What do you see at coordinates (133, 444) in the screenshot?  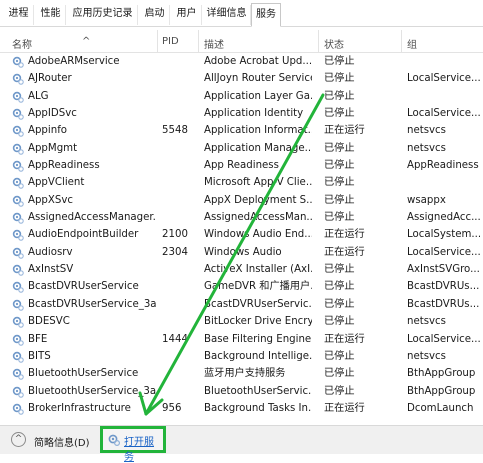 I see `open-services-link: 打开服务` at bounding box center [133, 444].